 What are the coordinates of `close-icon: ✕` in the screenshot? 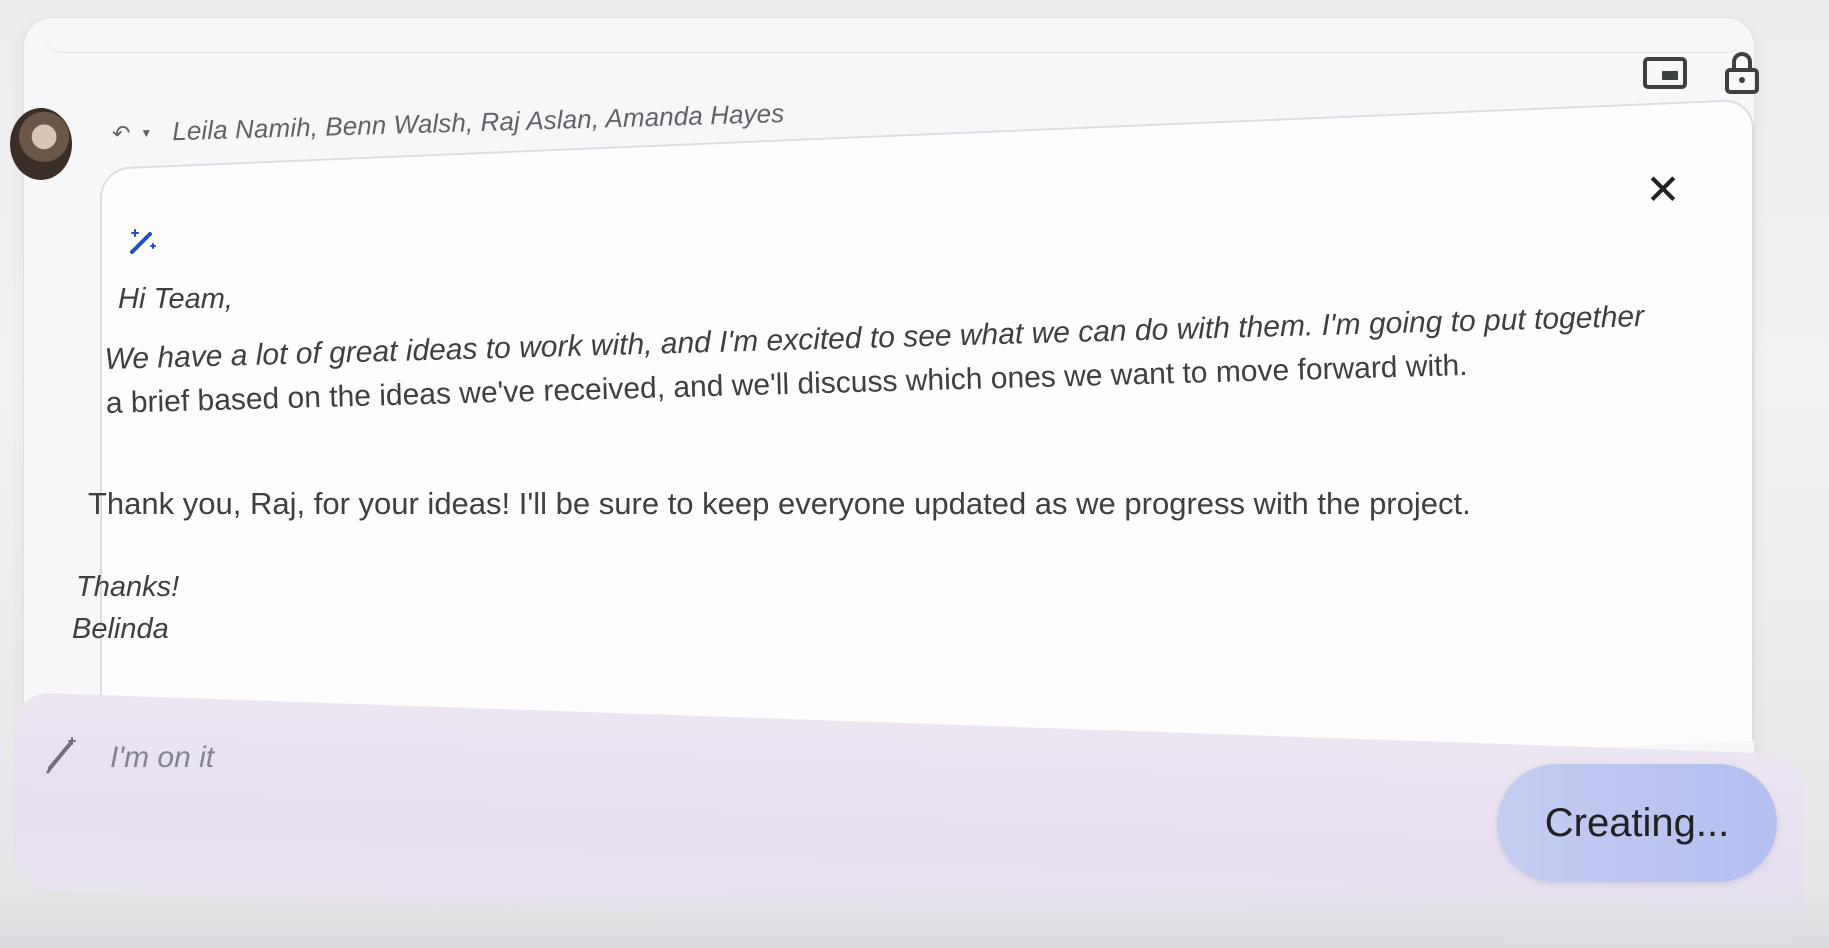 It's located at (1663, 190).